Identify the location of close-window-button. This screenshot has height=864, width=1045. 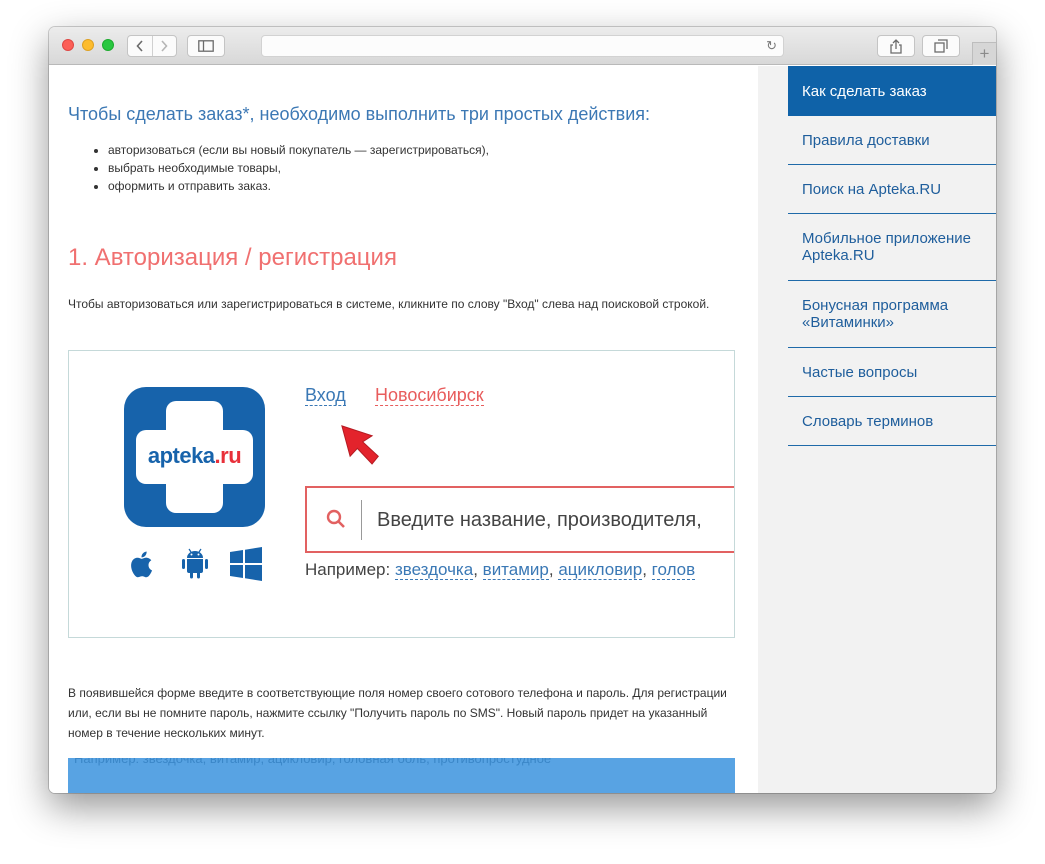
(68, 45).